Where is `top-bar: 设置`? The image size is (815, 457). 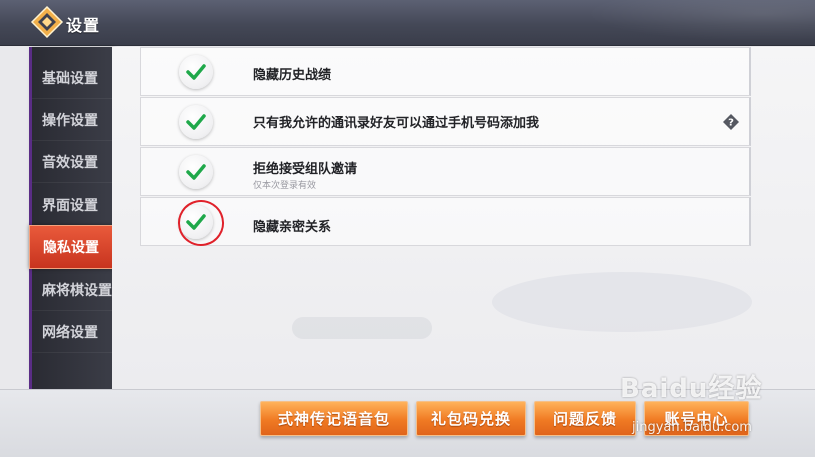 top-bar: 设置 is located at coordinates (407, 23).